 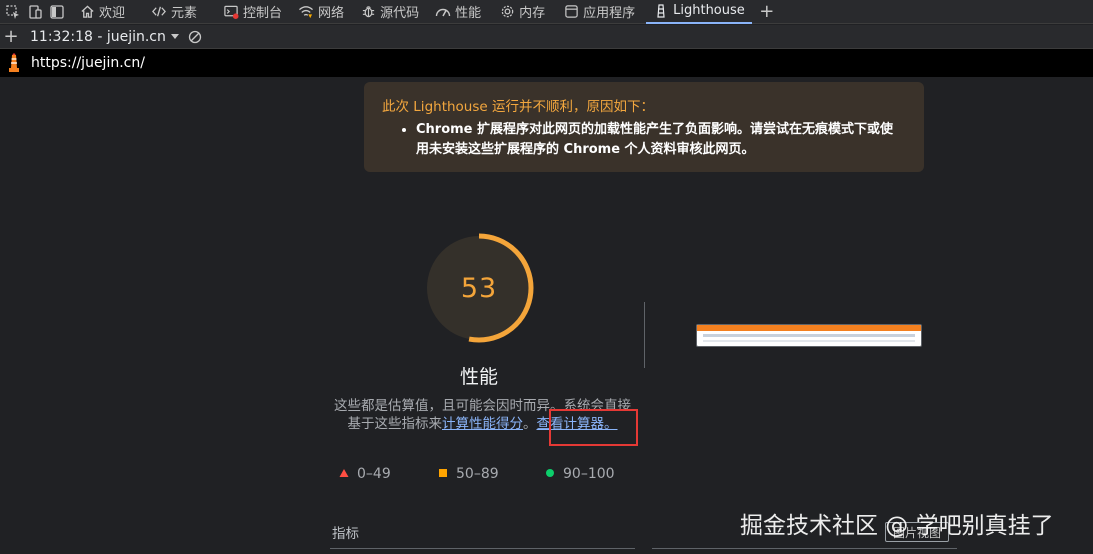 I want to click on category-title: 性能, so click(x=478, y=377).